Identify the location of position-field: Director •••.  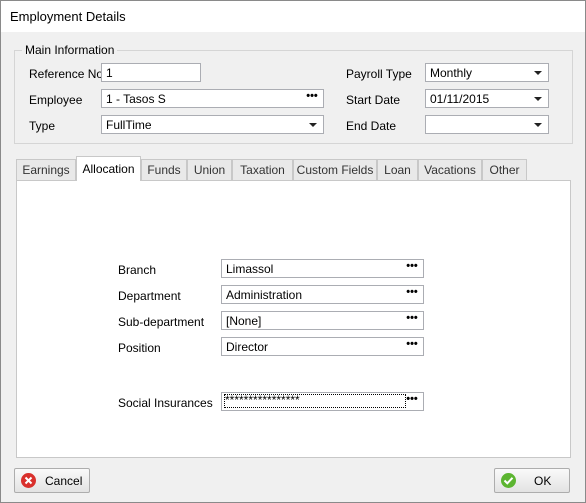
(322, 346).